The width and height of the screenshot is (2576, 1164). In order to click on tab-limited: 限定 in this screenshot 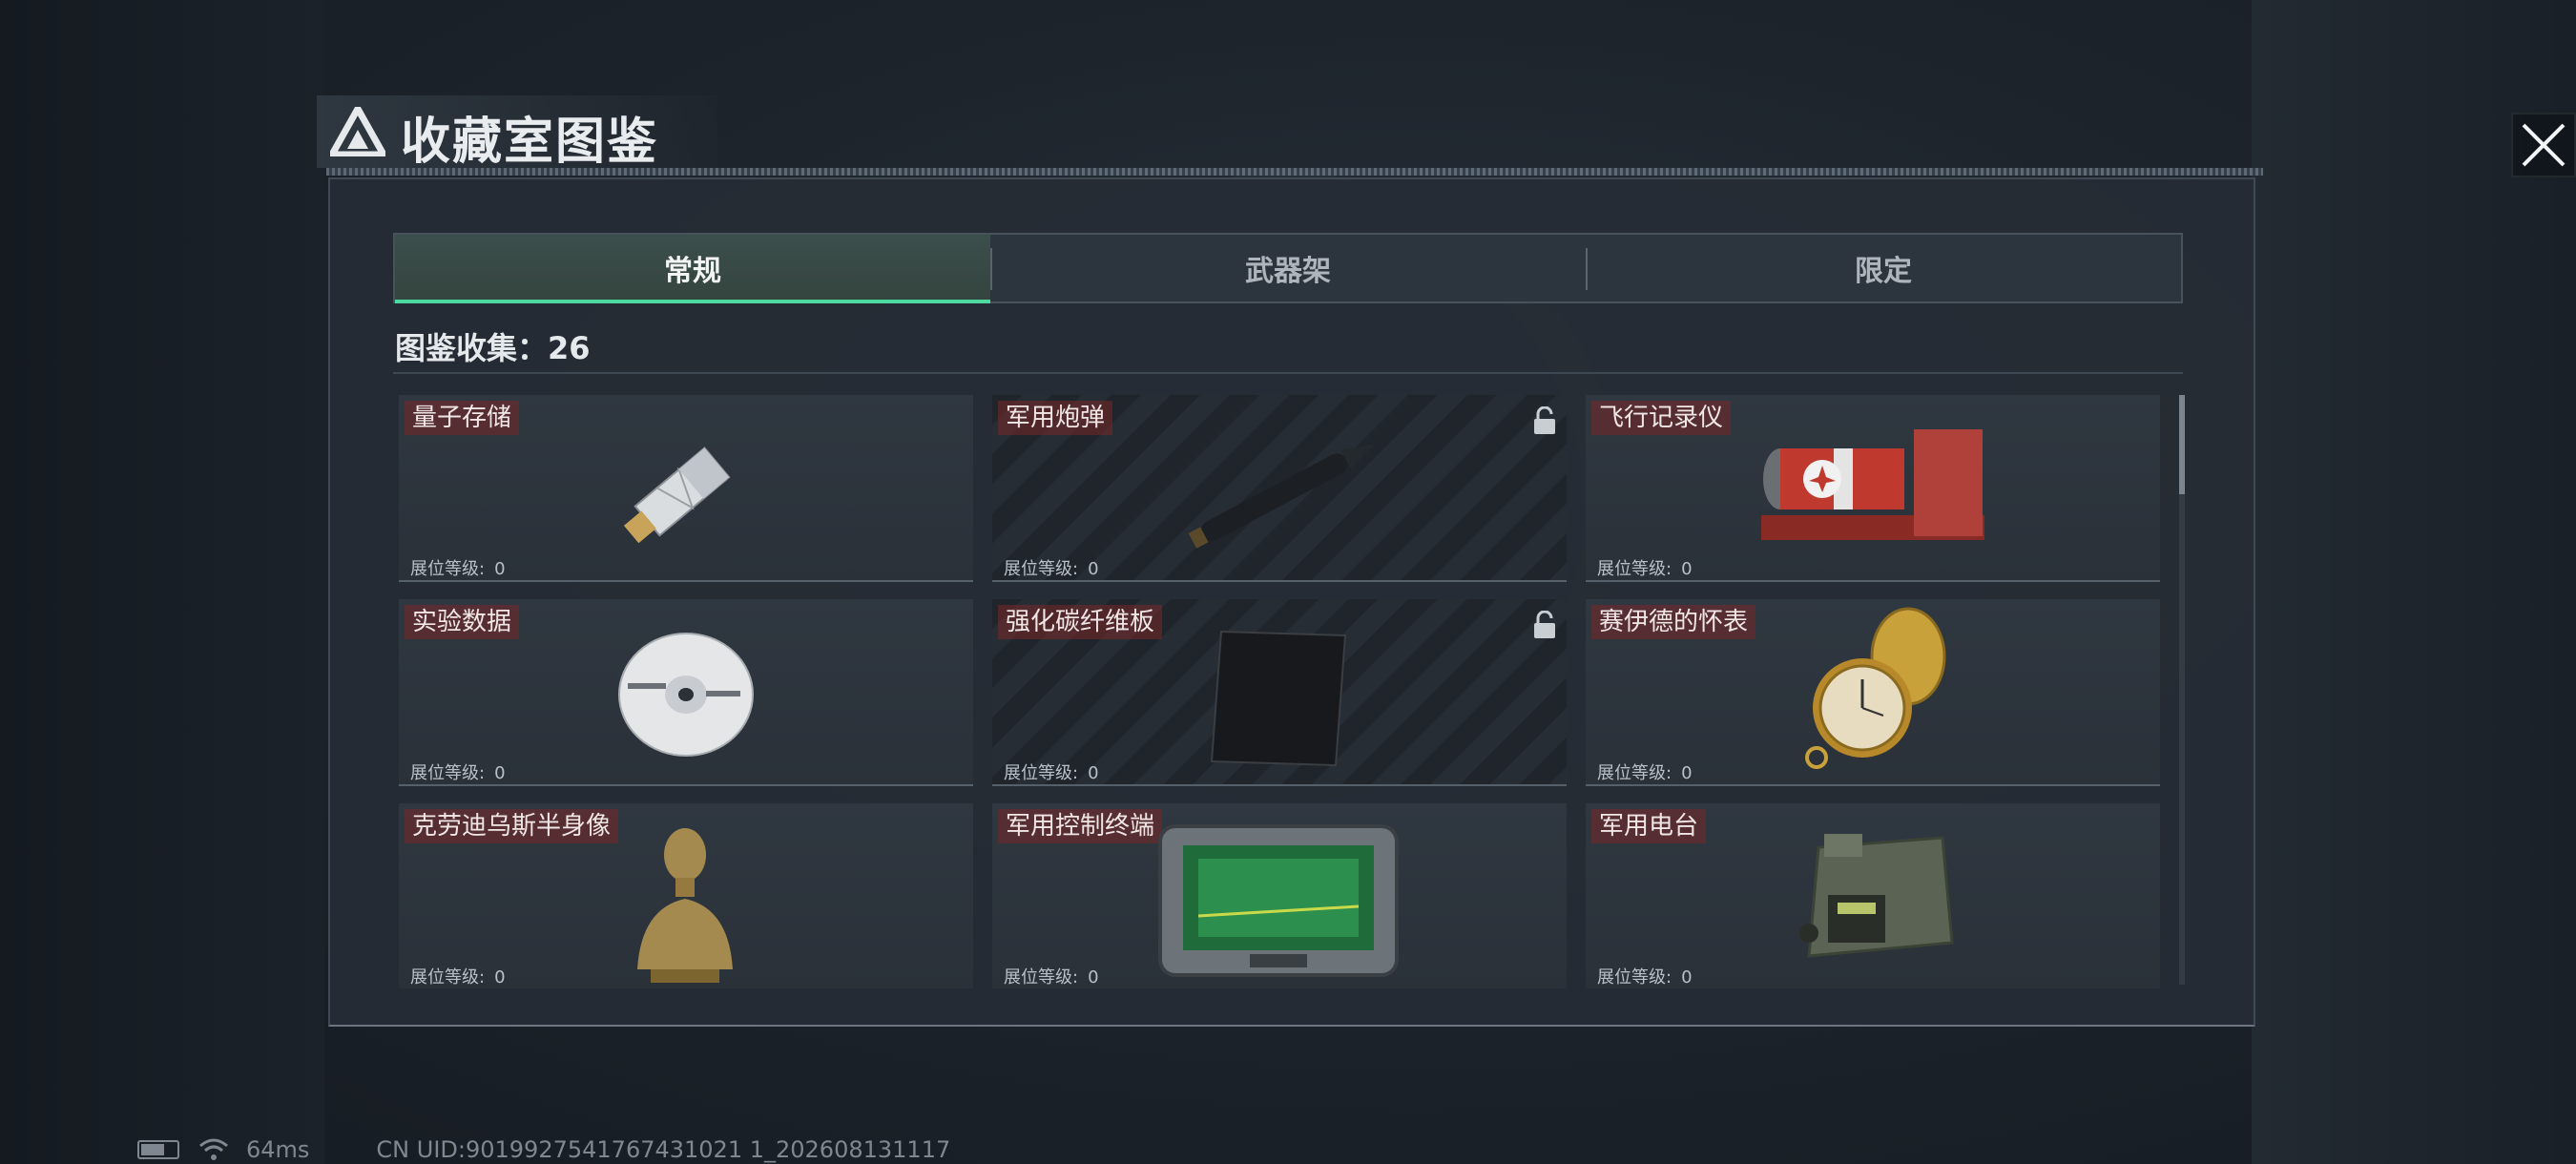, I will do `click(1883, 268)`.